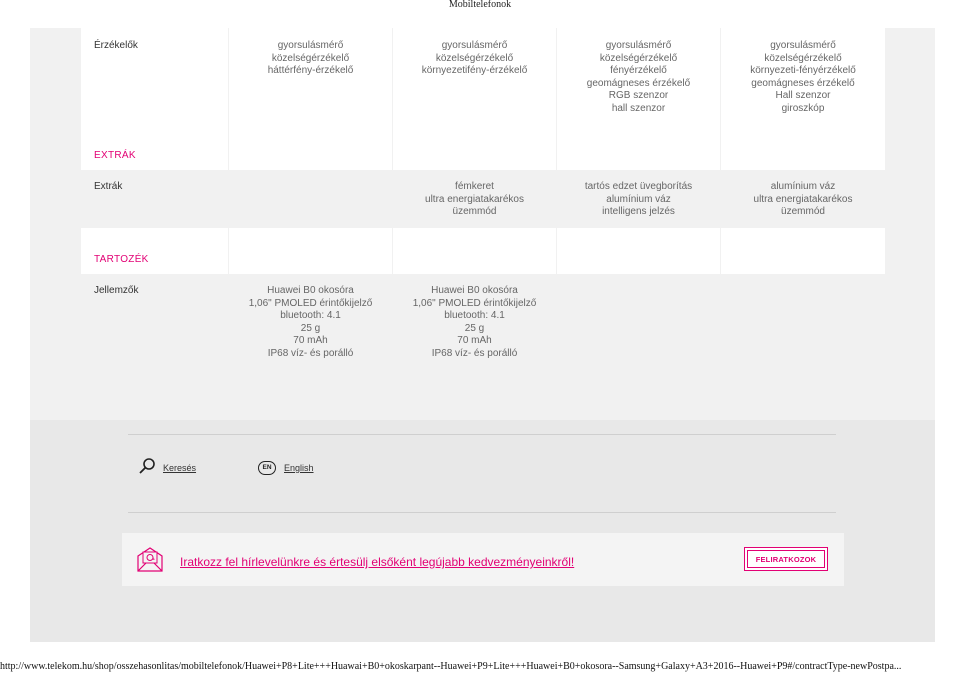 The width and height of the screenshot is (960, 673). What do you see at coordinates (474, 70) in the screenshot?
I see `sensors-col-2-line: környezetifény-érzékelő` at bounding box center [474, 70].